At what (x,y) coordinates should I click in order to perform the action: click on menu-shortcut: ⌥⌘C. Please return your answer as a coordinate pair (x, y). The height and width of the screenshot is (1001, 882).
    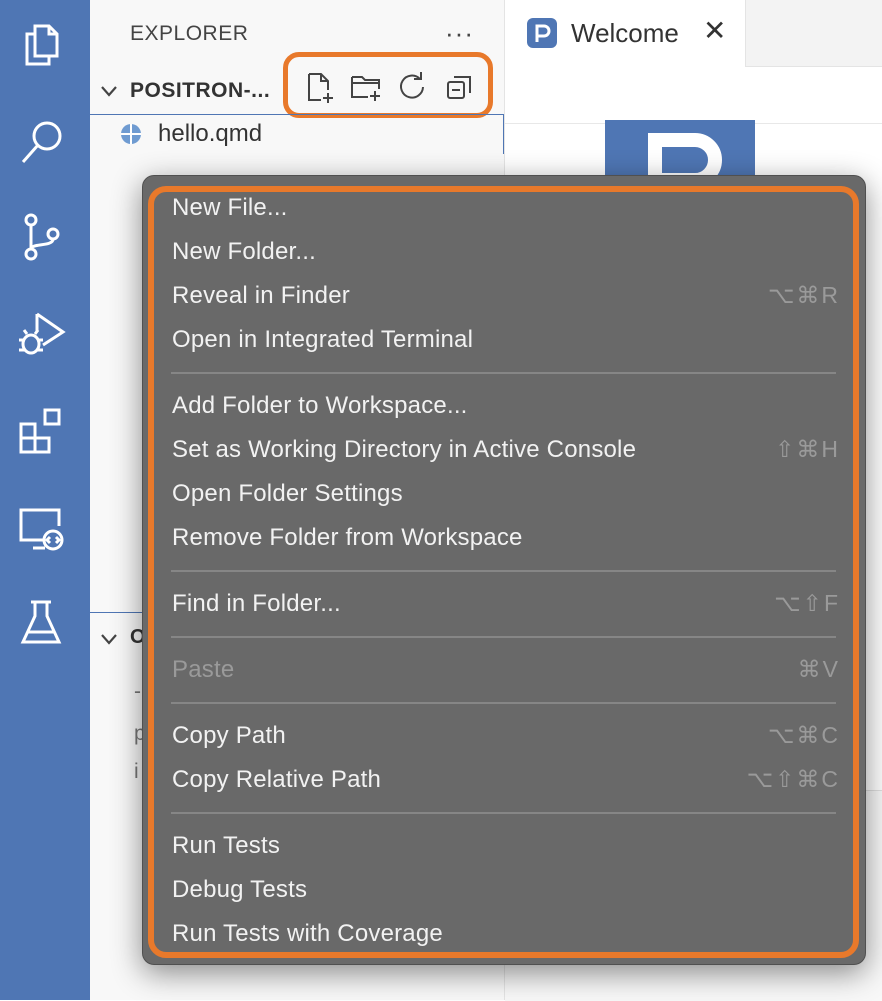
    Looking at the image, I should click on (803, 735).